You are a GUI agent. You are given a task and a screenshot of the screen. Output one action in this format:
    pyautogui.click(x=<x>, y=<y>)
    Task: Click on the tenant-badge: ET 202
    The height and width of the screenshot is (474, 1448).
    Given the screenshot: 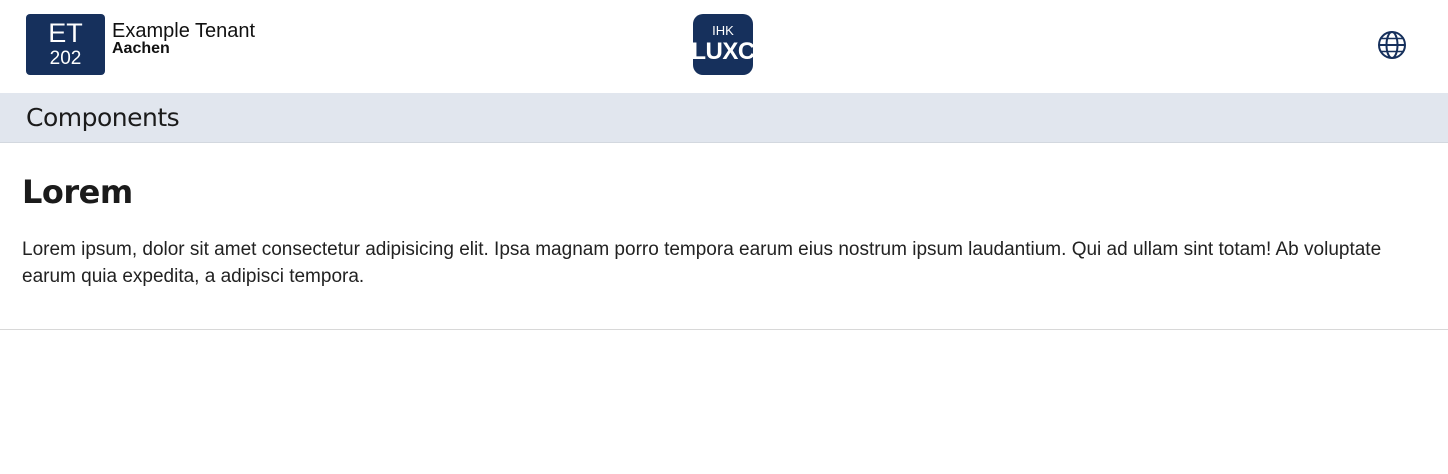 What is the action you would take?
    pyautogui.click(x=65, y=44)
    